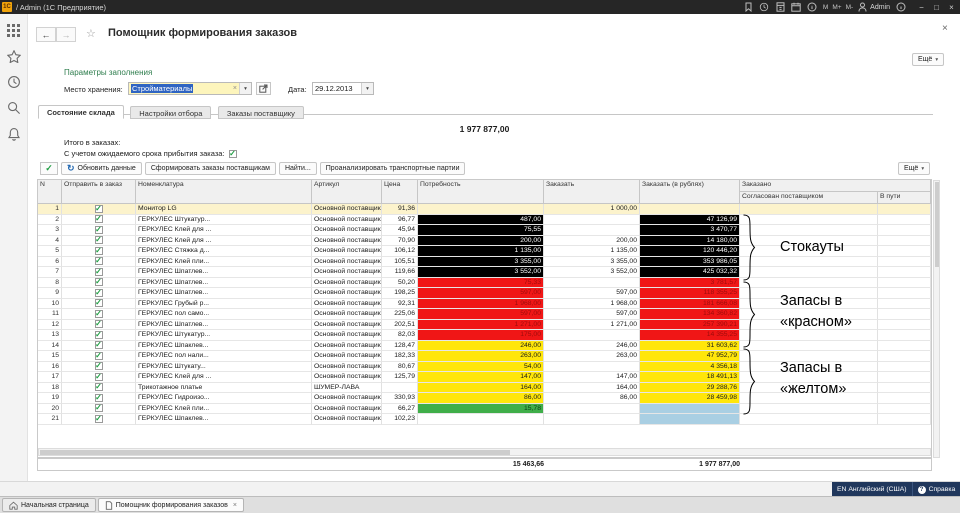  Describe the element at coordinates (400, 192) in the screenshot. I see `col-header-price: Цена` at that location.